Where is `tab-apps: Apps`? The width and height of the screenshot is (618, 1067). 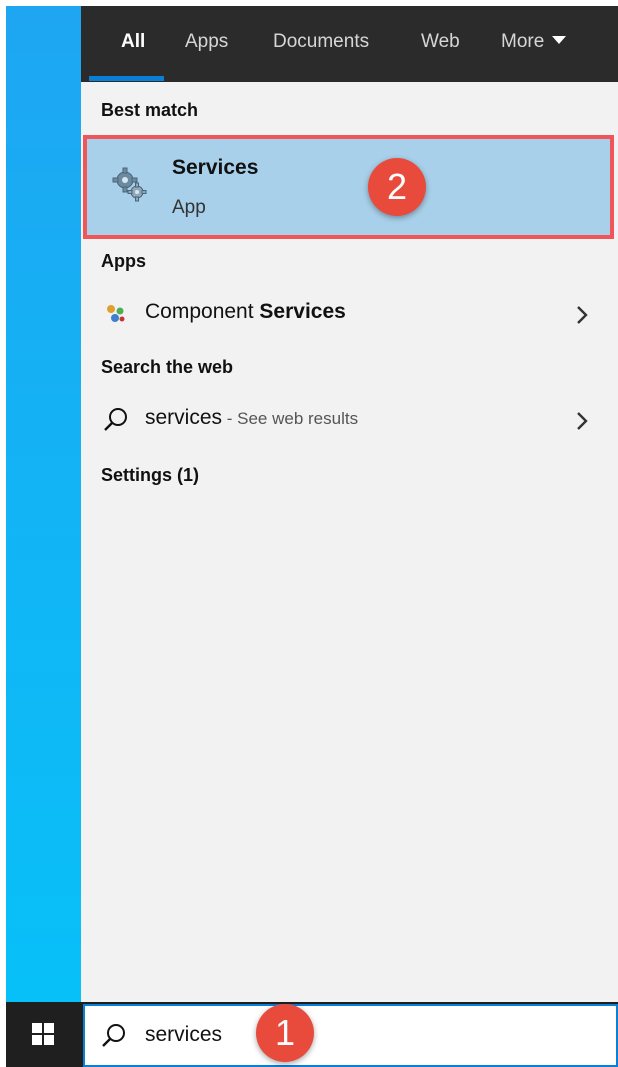
tab-apps: Apps is located at coordinates (206, 44).